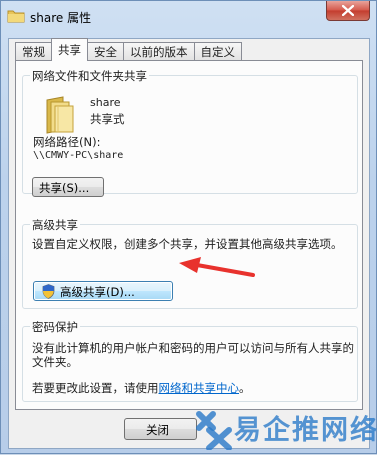 This screenshot has width=377, height=455. I want to click on tab-general: 常规, so click(33, 51).